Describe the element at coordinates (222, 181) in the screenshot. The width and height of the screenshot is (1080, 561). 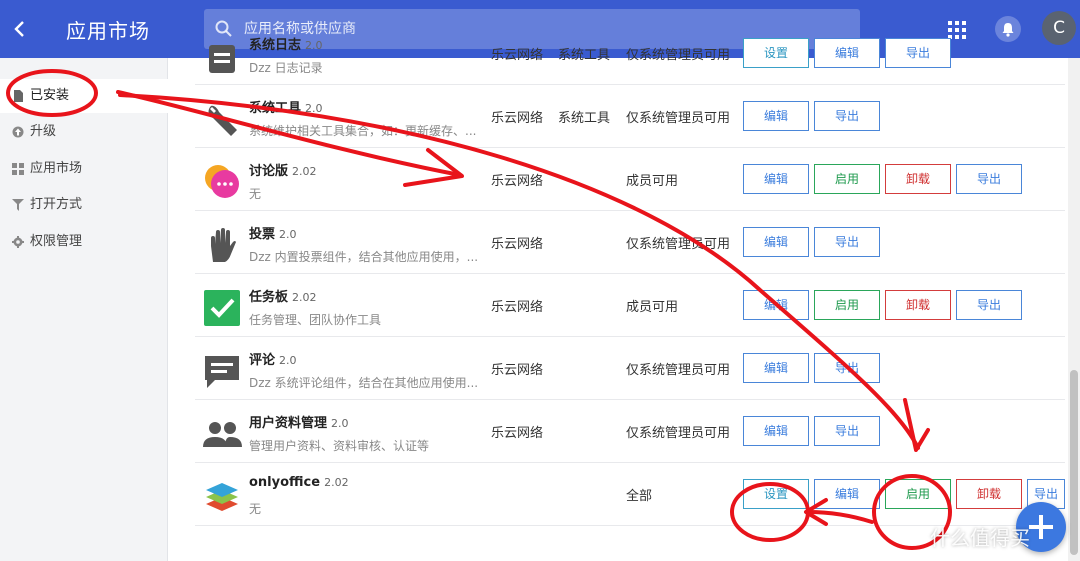
I see `chat-bubble-icon` at that location.